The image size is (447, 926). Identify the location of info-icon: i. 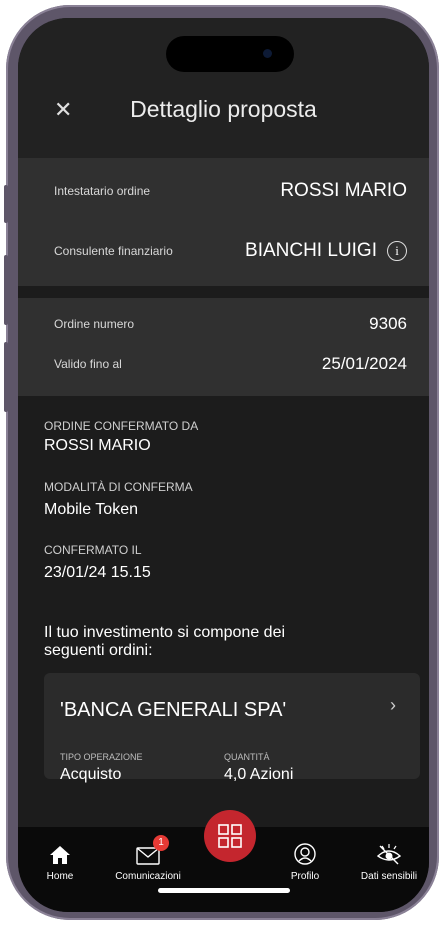
(397, 250).